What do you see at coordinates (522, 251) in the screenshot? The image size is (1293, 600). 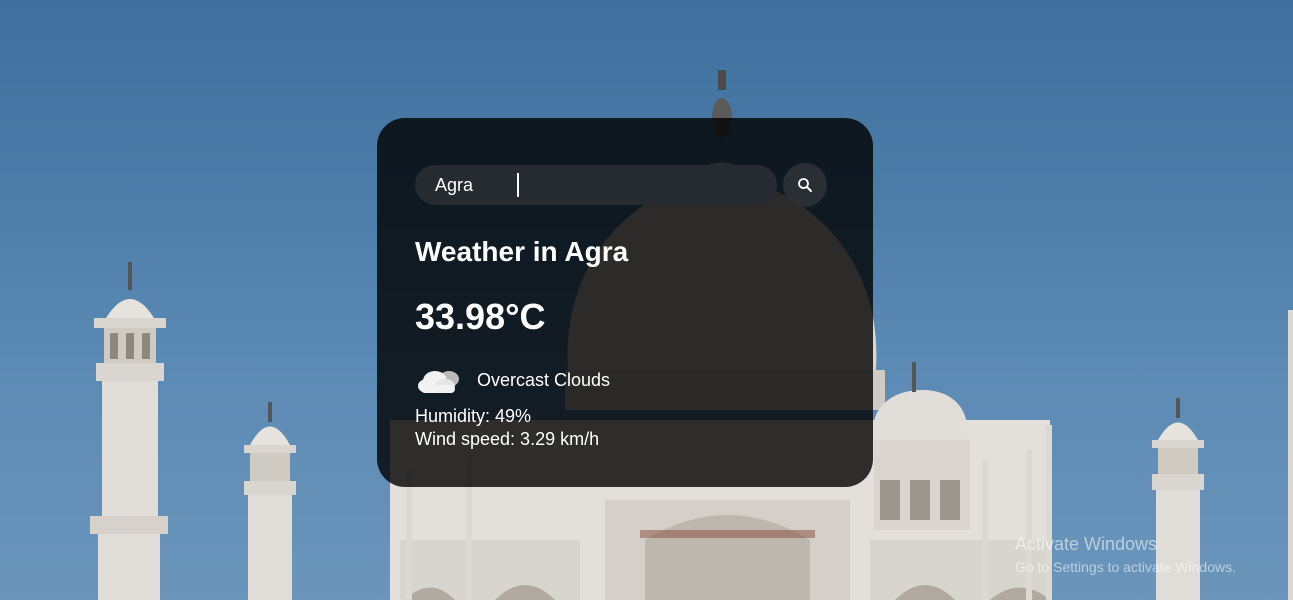 I see `city-title: Weather in Agra` at bounding box center [522, 251].